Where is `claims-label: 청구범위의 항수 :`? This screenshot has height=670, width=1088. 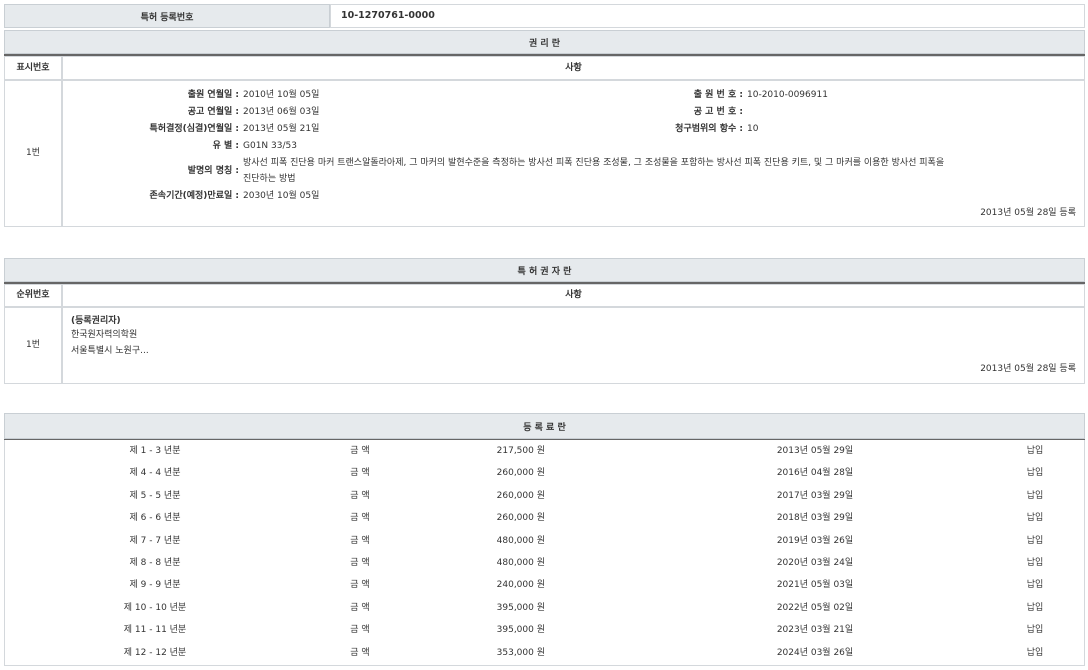 claims-label: 청구범위의 항수 : is located at coordinates (653, 129).